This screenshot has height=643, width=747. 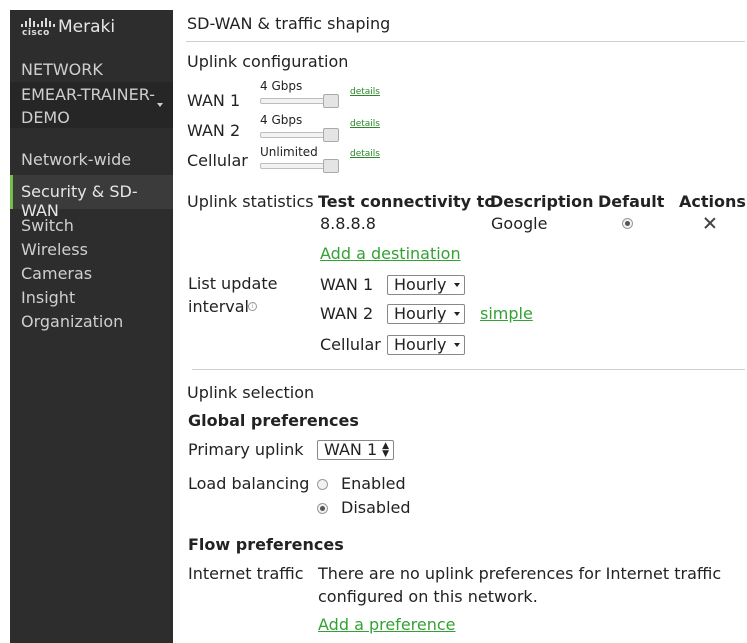 I want to click on load-balancing-disabled-label: Disabled, so click(x=376, y=507).